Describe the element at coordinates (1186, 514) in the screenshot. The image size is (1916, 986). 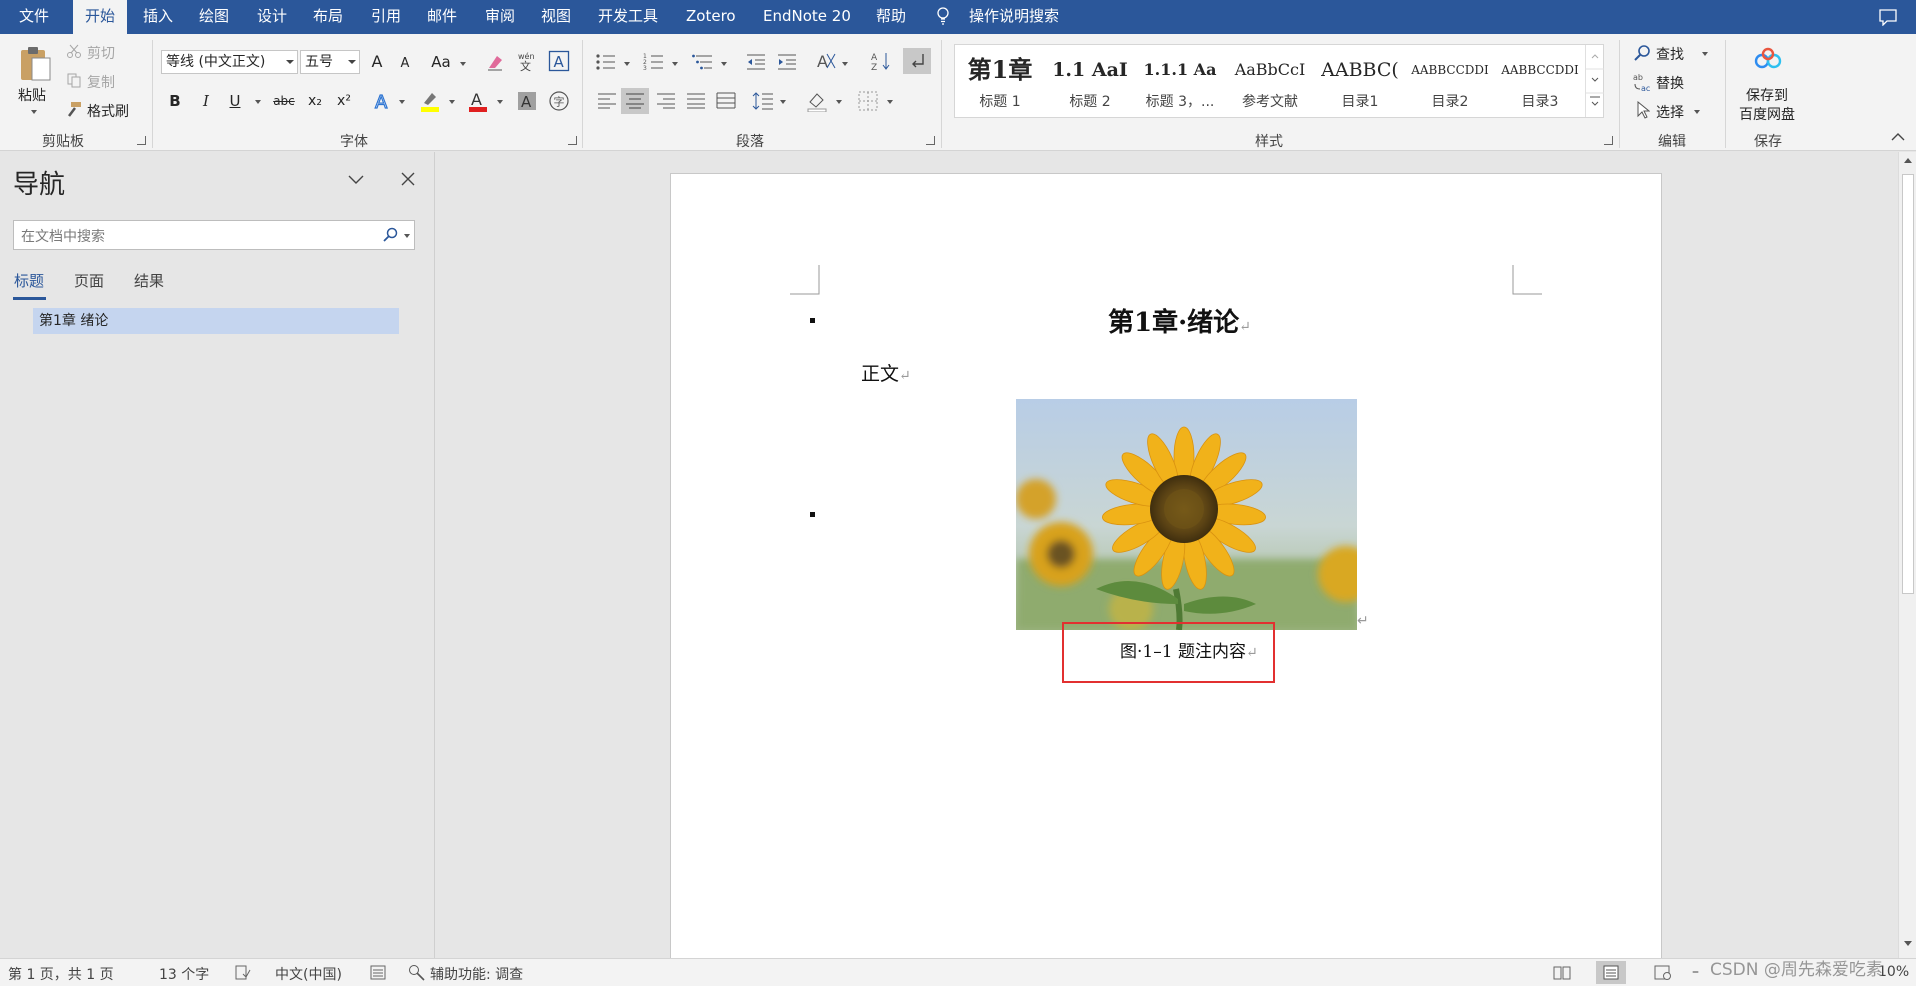
I see `sunflower-picture` at that location.